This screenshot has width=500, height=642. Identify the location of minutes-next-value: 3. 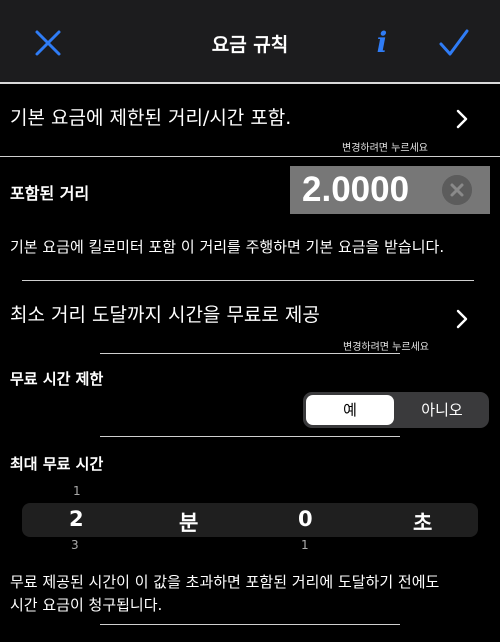
(75, 545).